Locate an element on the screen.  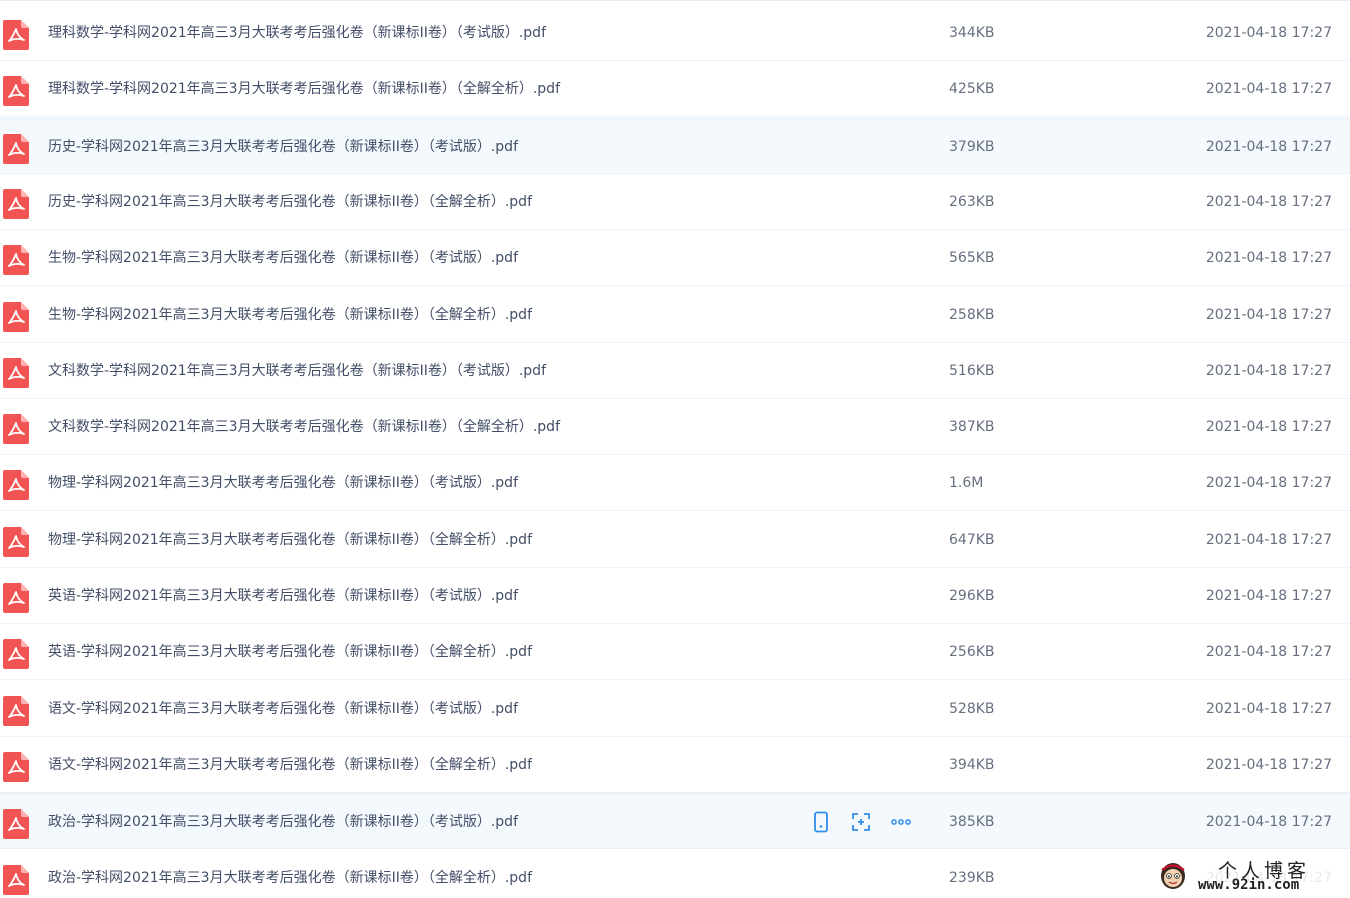
file-size: 239KB is located at coordinates (972, 878).